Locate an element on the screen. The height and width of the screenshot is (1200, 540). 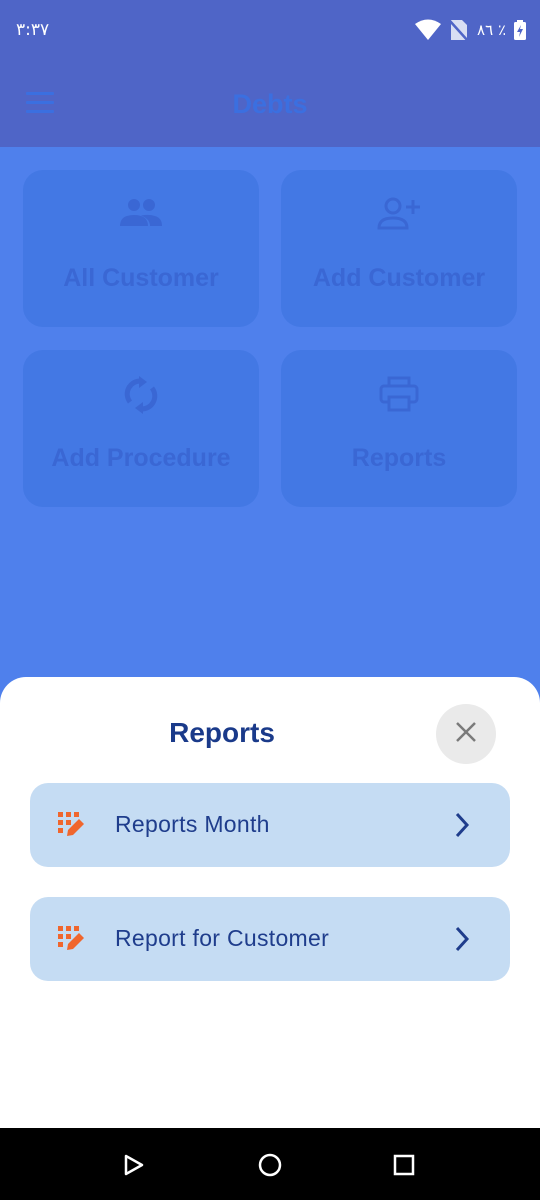
battery-icon is located at coordinates (520, 30).